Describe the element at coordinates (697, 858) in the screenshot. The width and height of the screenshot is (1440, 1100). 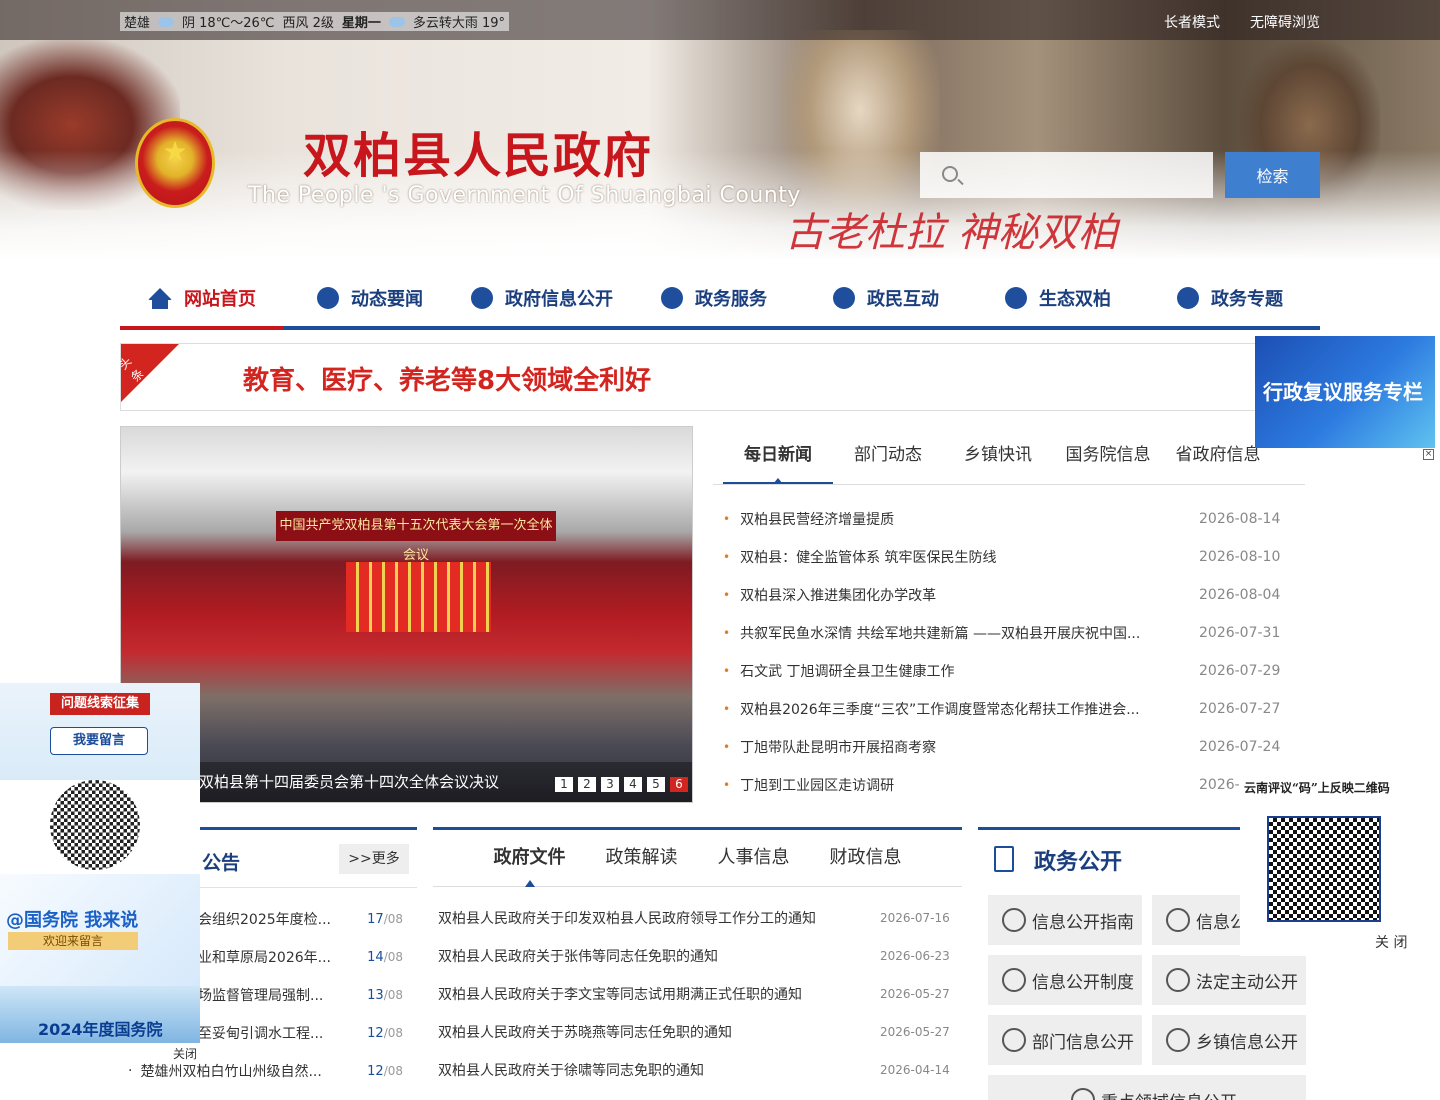
I see `documents-tabs: 政府文件 政策解读 人事信息 财政信息` at that location.